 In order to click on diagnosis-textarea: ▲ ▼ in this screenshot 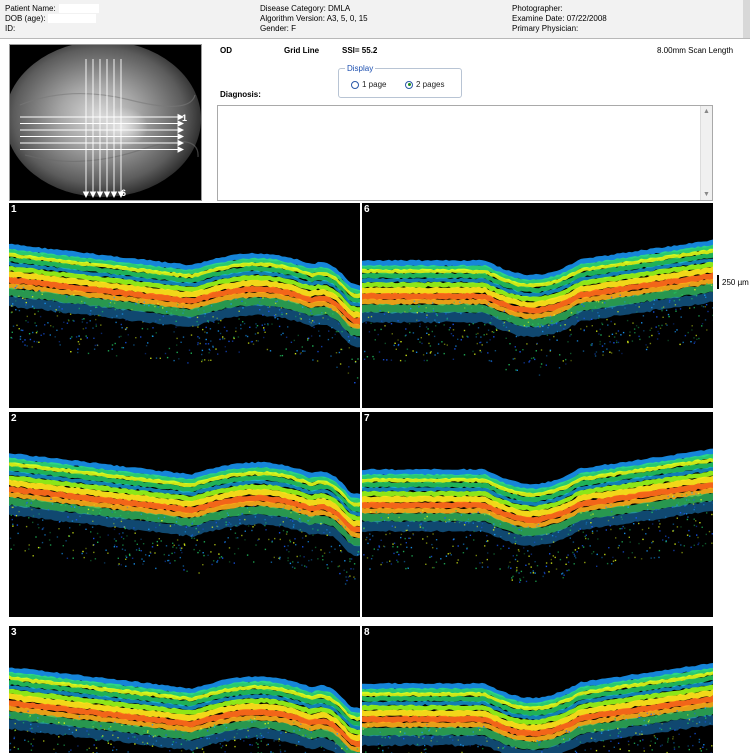, I will do `click(465, 153)`.